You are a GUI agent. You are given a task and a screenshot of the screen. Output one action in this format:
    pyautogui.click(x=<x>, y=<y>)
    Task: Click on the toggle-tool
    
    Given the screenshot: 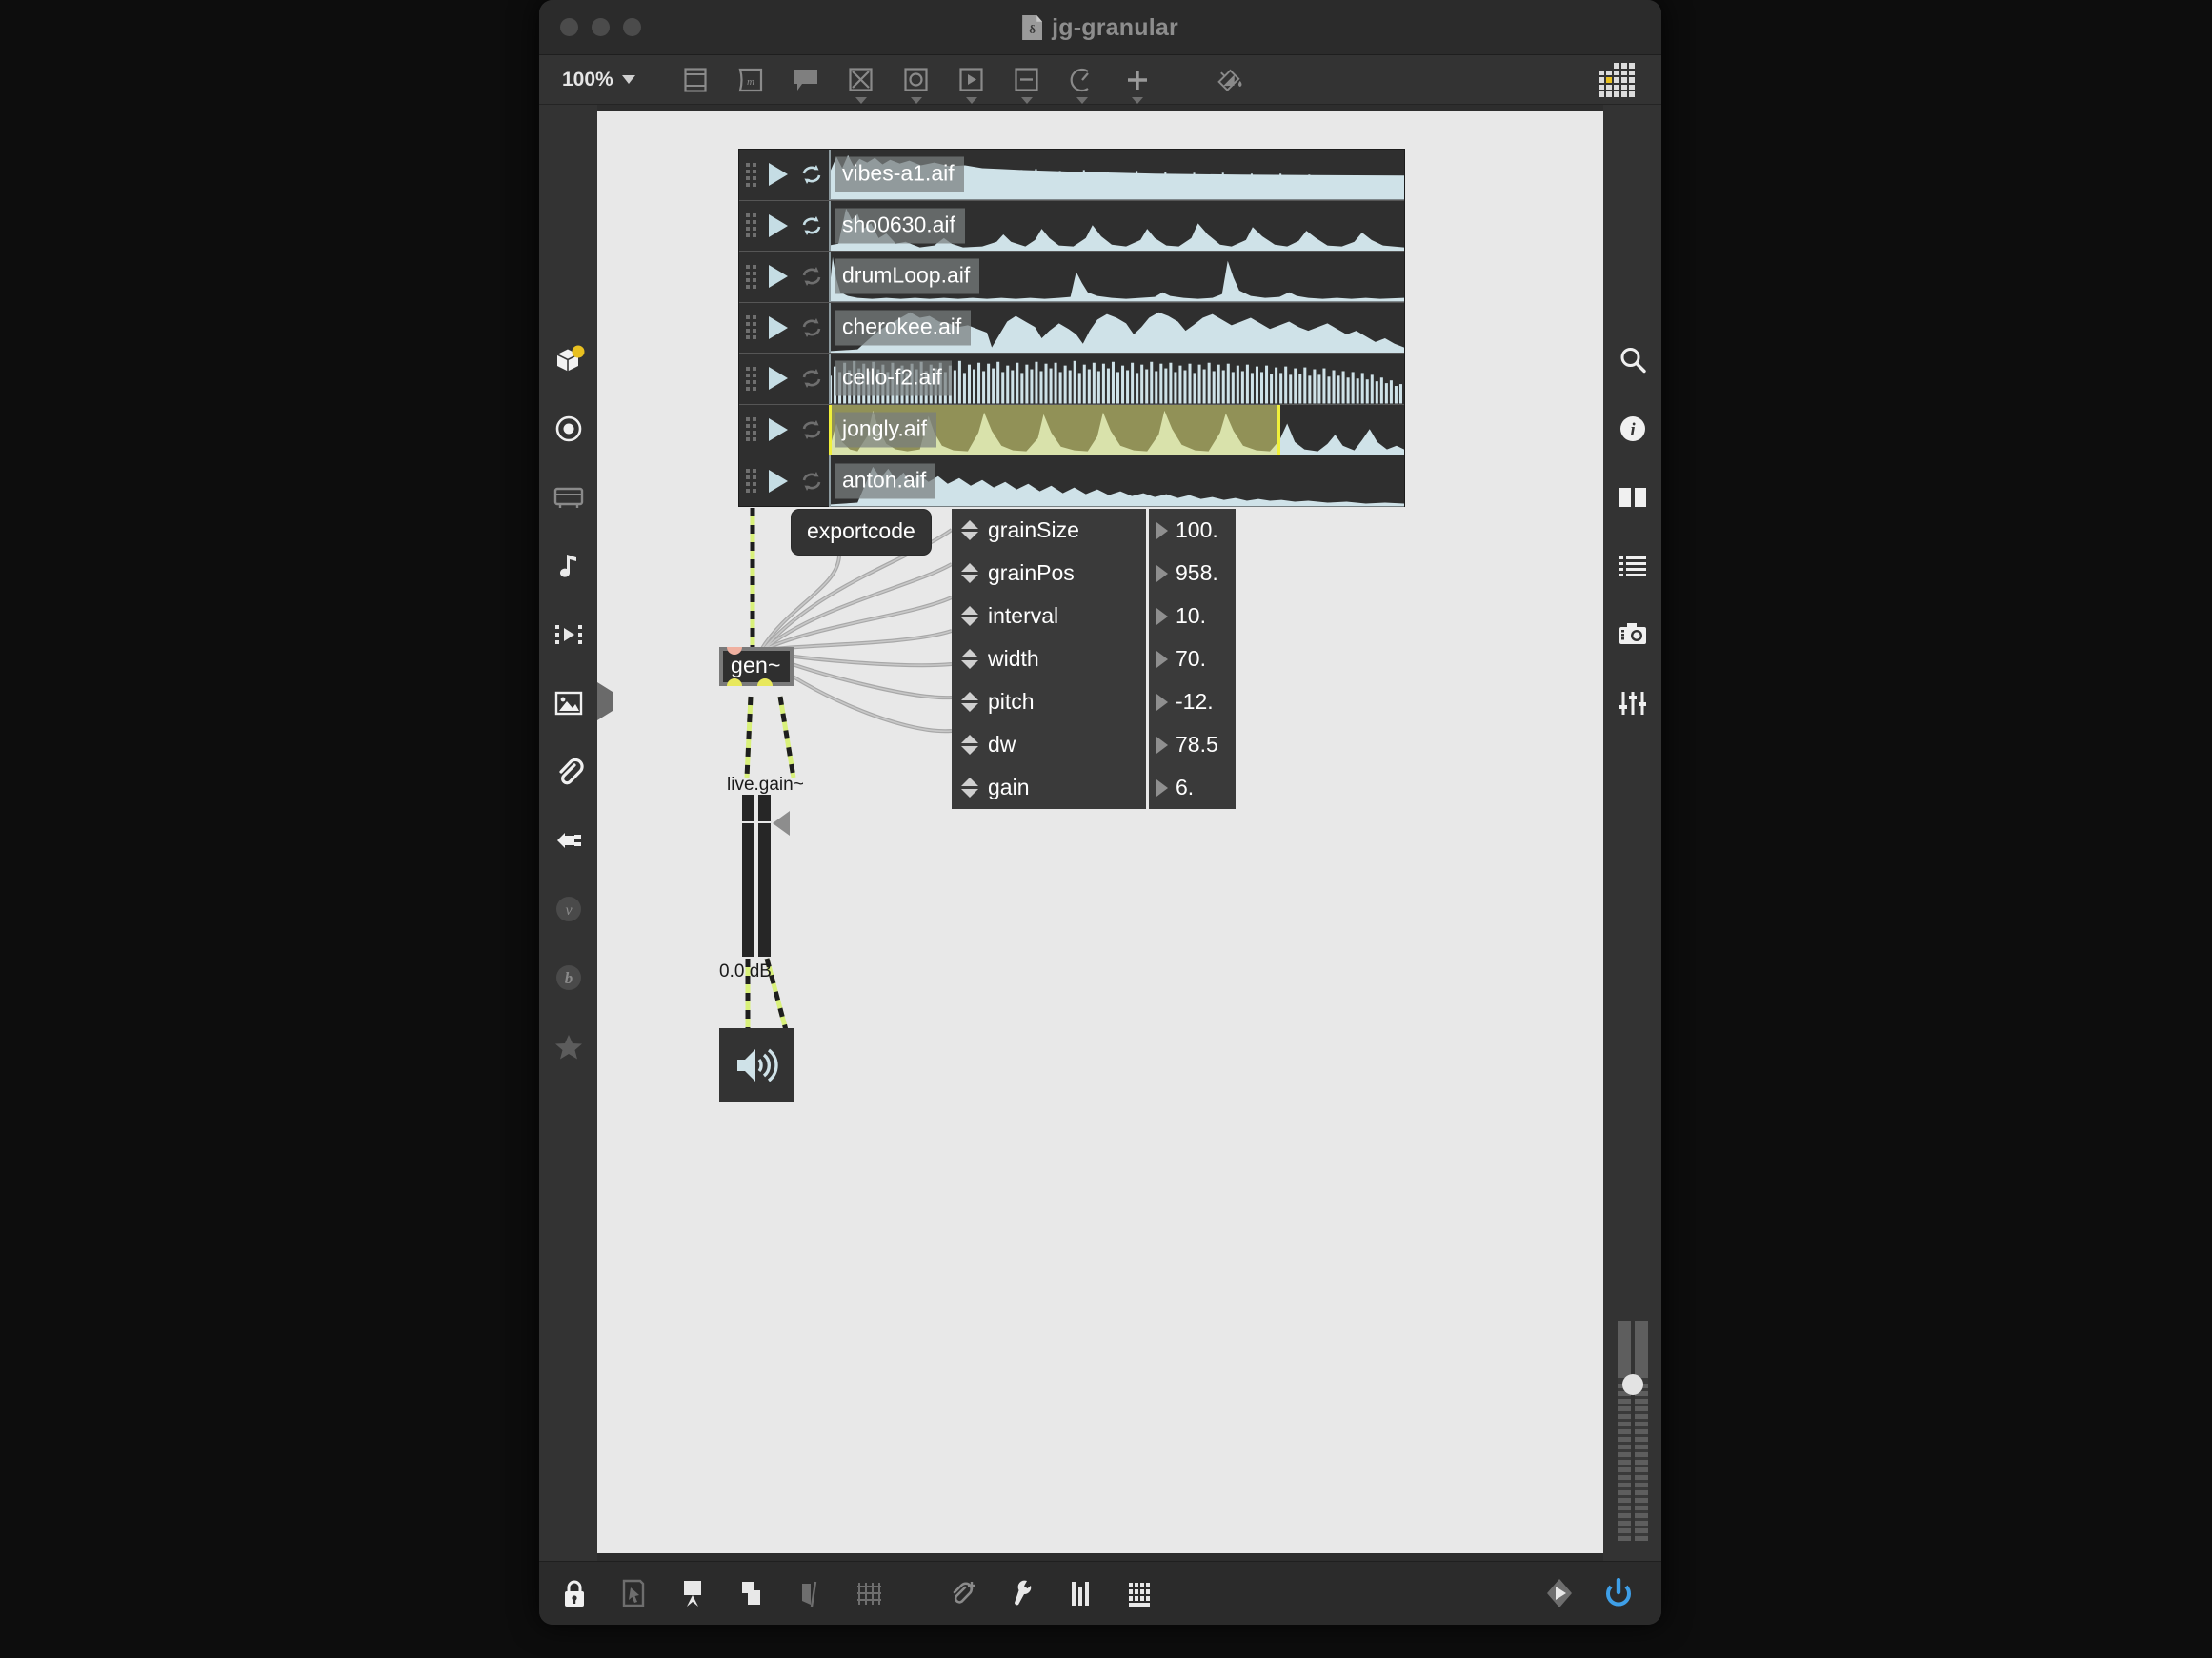 What is the action you would take?
    pyautogui.click(x=861, y=84)
    